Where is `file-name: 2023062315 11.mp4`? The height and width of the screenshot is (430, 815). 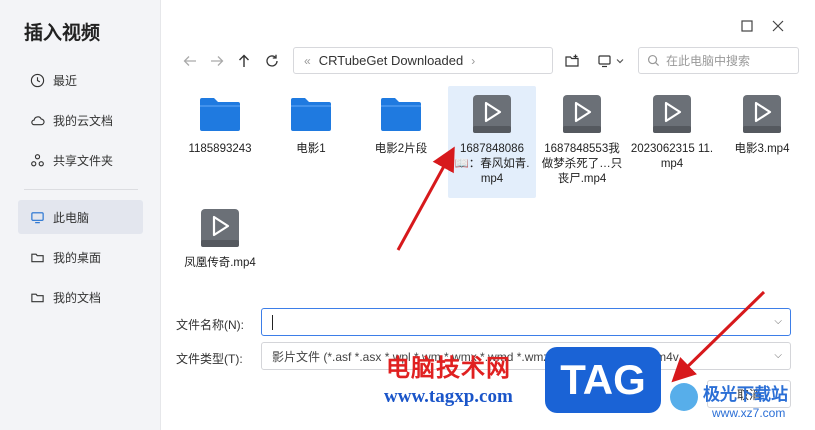 file-name: 2023062315 11.mp4 is located at coordinates (672, 156).